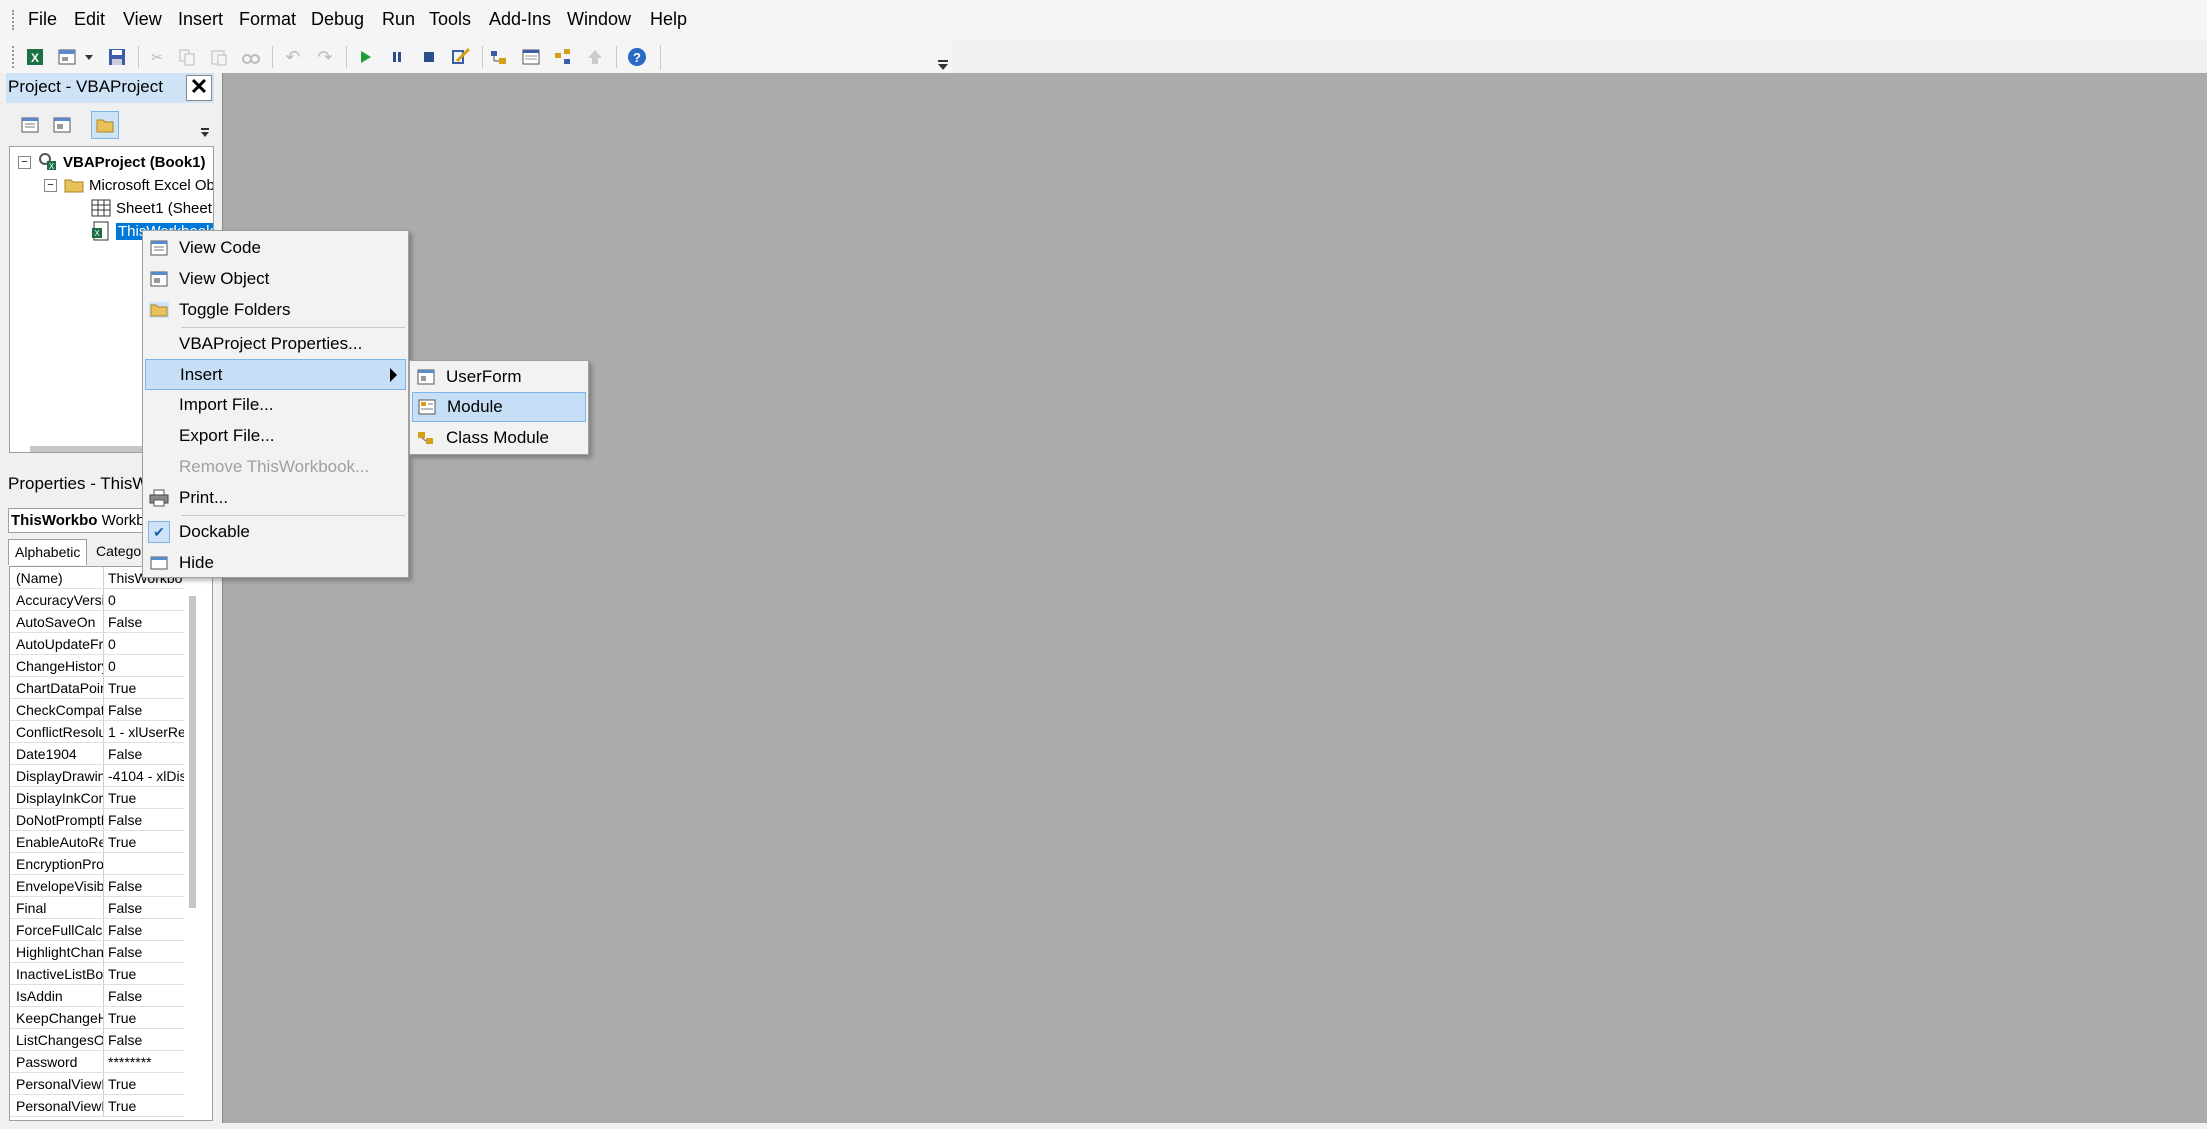  What do you see at coordinates (144, 1061) in the screenshot?
I see `property-value: ********` at bounding box center [144, 1061].